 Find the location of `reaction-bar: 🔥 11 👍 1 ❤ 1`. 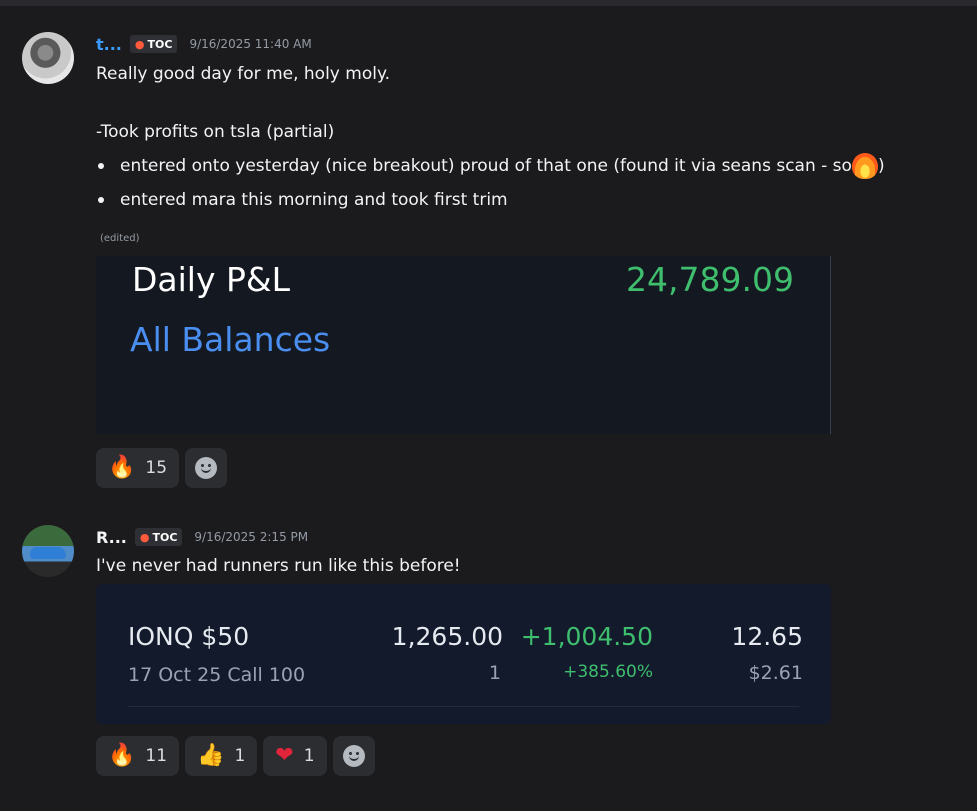

reaction-bar: 🔥 11 👍 1 ❤ 1 is located at coordinates (235, 756).